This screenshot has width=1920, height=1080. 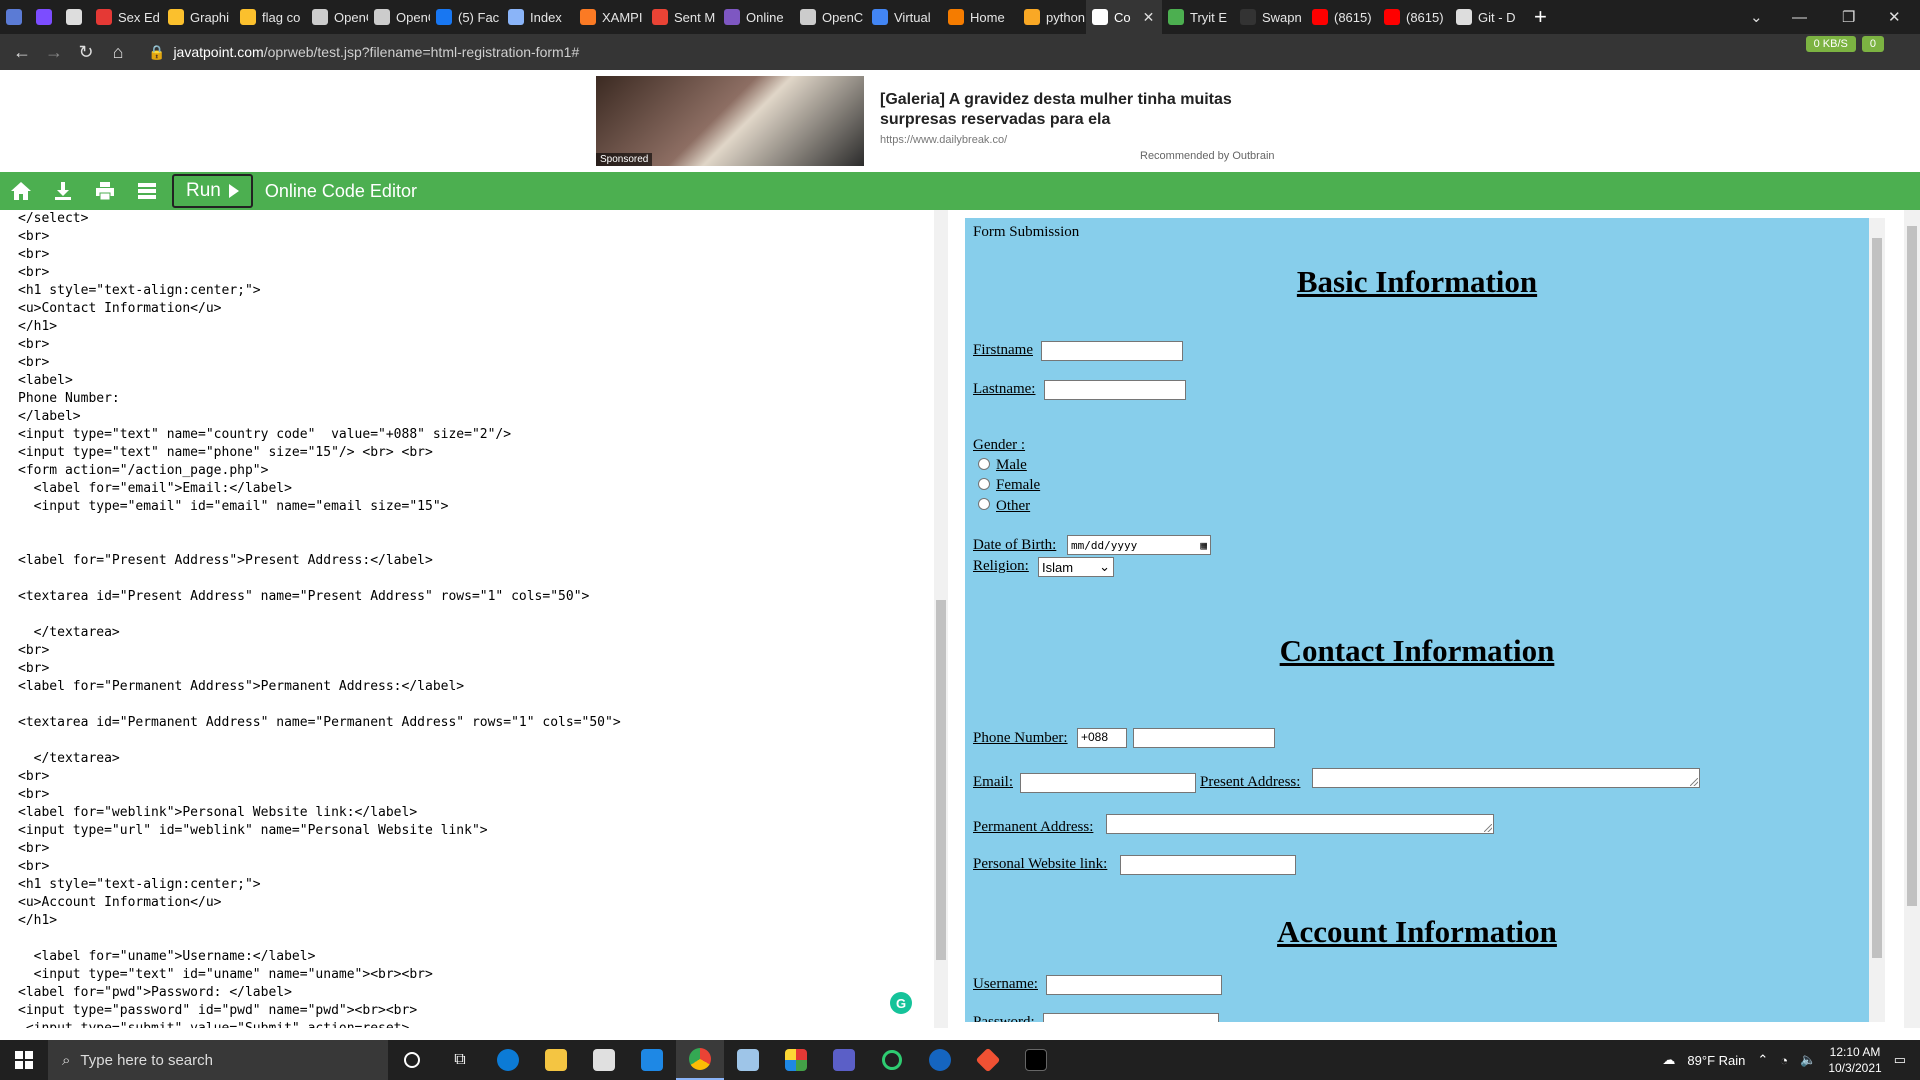 What do you see at coordinates (1115, 390) in the screenshot?
I see `lastname-input` at bounding box center [1115, 390].